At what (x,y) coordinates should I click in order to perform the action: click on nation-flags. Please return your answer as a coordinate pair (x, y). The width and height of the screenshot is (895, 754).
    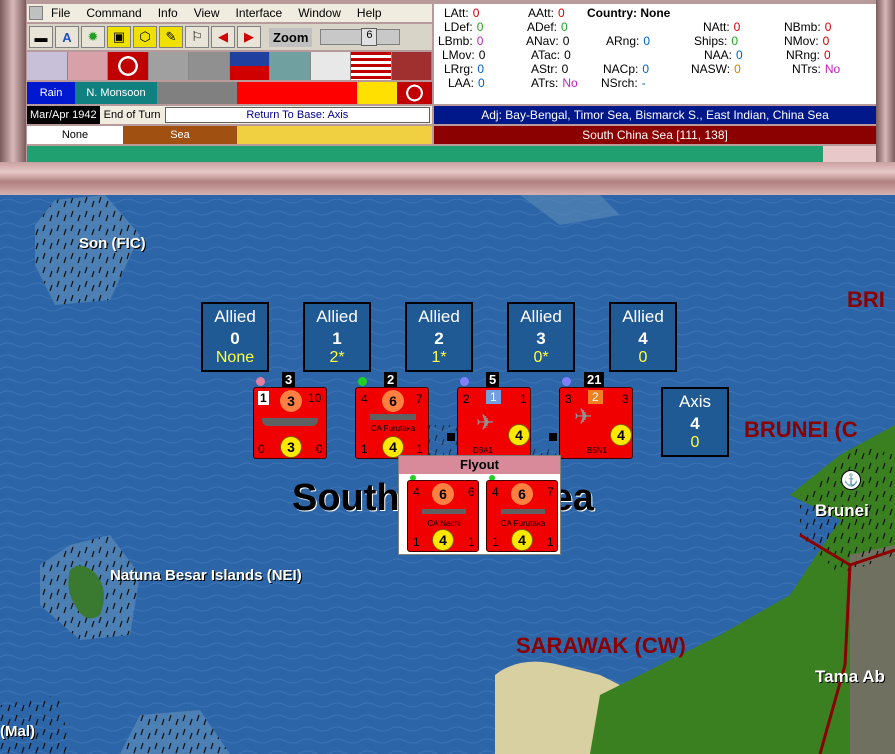
    Looking at the image, I should click on (229, 66).